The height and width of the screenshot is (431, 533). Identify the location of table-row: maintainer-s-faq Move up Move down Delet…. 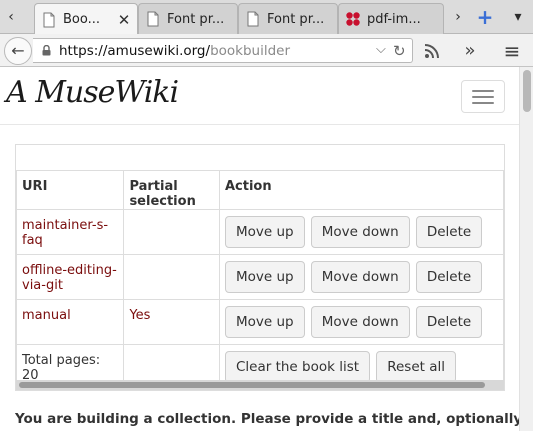
(260, 232).